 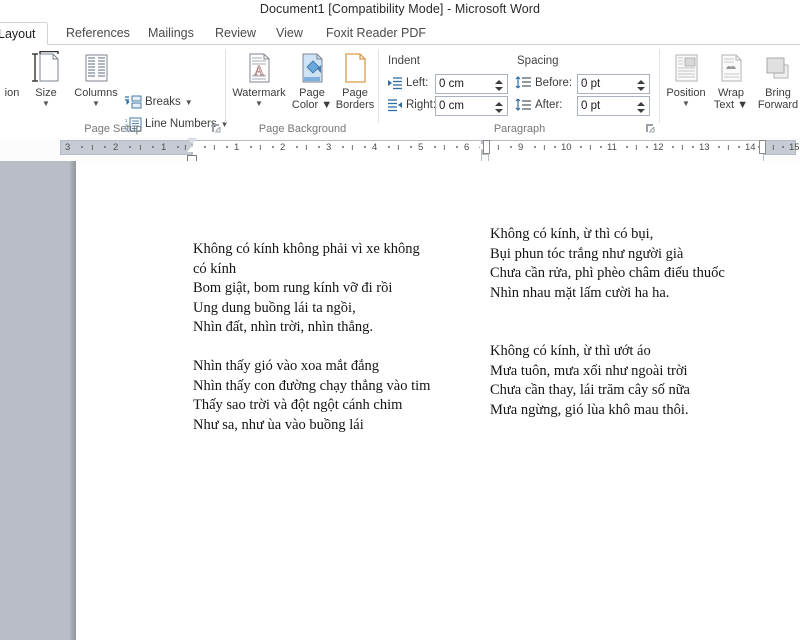 I want to click on text-line: Bom giật, bom rung kính vỡ đi rồi, so click(x=293, y=288).